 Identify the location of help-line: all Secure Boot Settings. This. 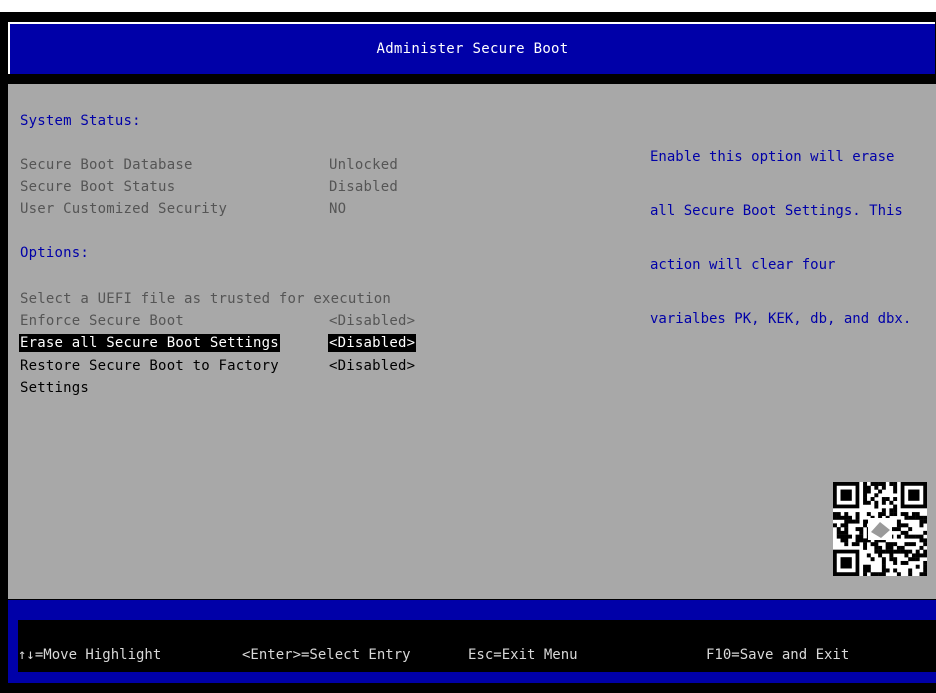
(776, 211).